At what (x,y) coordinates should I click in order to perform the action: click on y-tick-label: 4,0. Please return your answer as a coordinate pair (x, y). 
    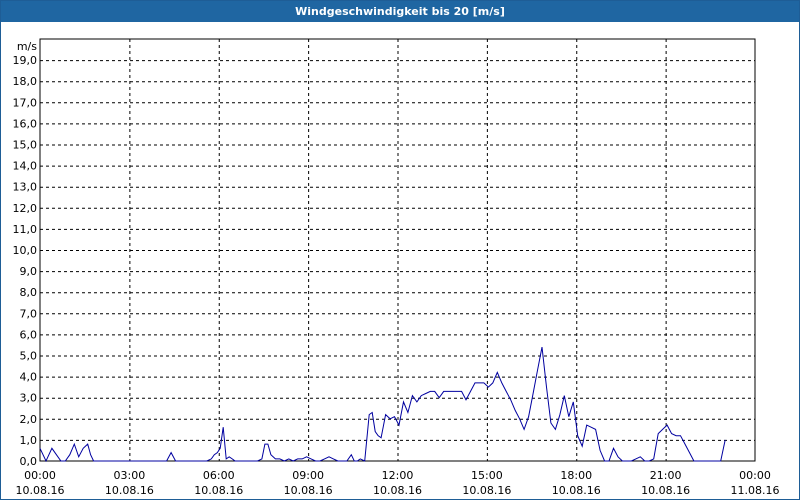
    Looking at the image, I should click on (29, 377).